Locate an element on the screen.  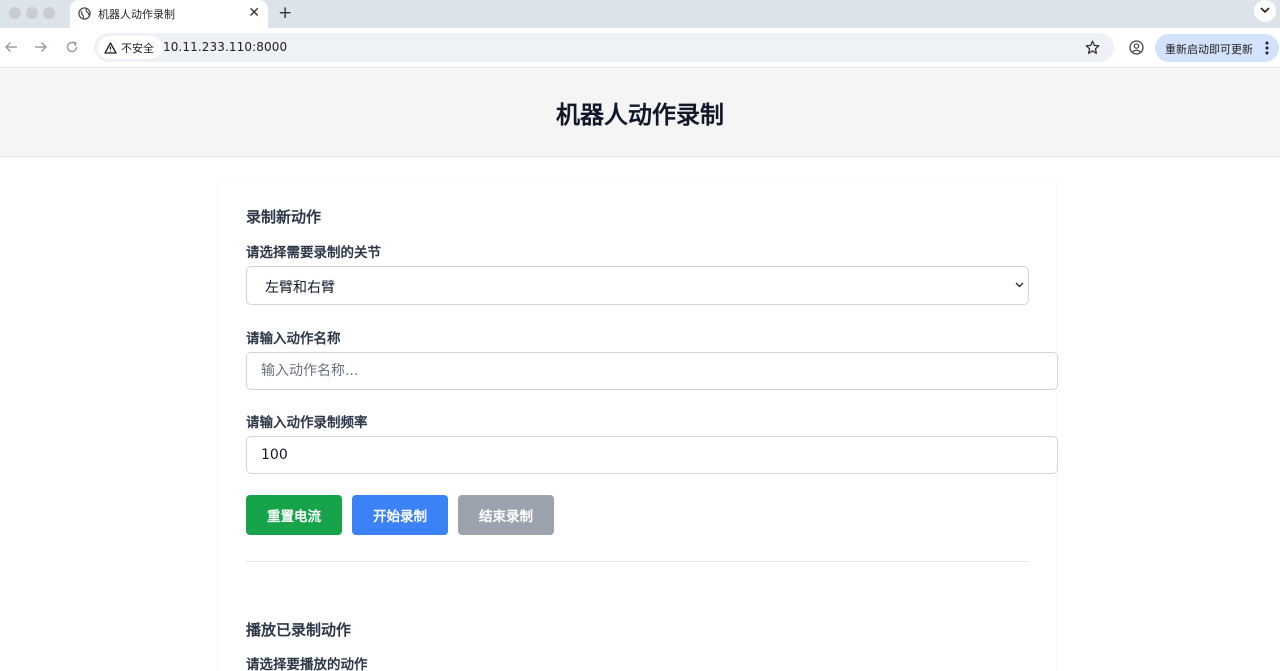
page-title: 机器人动作录制 is located at coordinates (640, 115).